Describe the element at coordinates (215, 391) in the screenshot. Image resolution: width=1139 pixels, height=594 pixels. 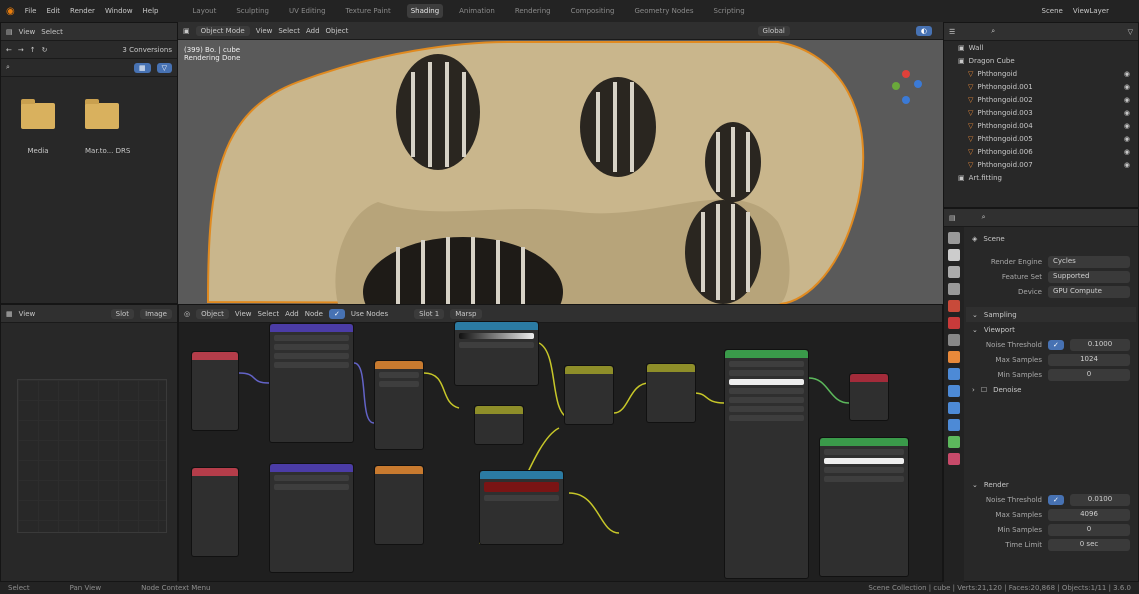
I see `node-texture-coord` at that location.